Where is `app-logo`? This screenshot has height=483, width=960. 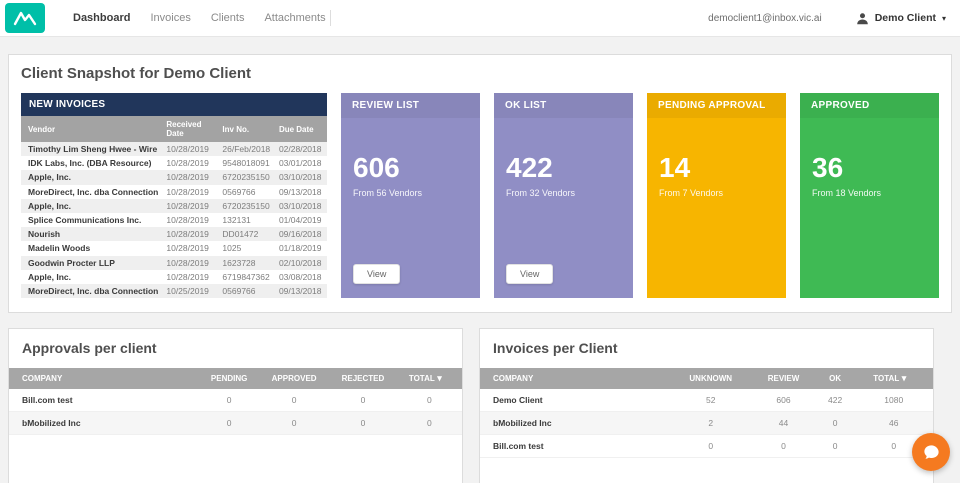
app-logo is located at coordinates (25, 18).